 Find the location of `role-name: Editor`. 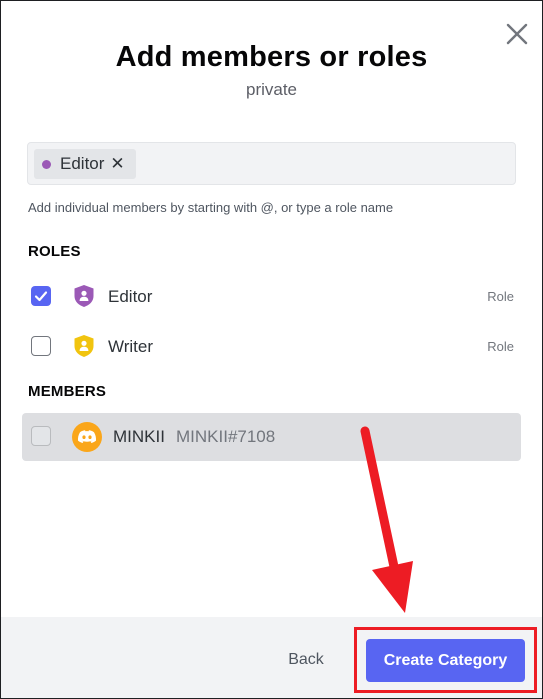

role-name: Editor is located at coordinates (130, 296).